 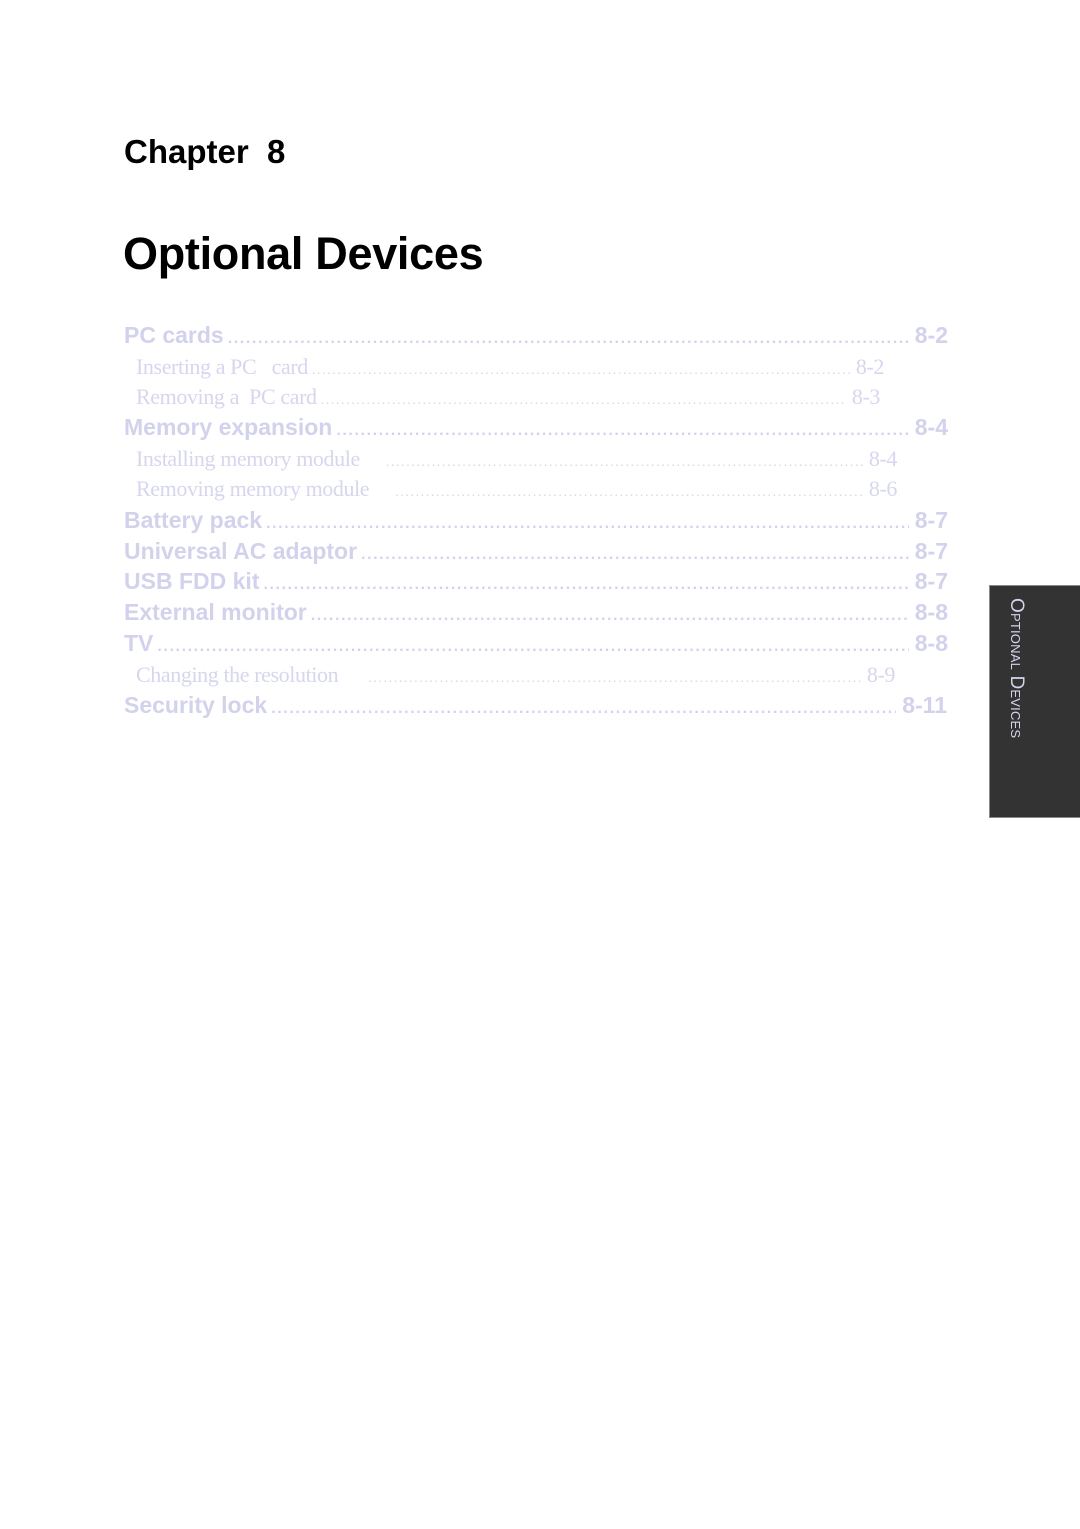 I want to click on toc-entry-title: TV, so click(x=139, y=643).